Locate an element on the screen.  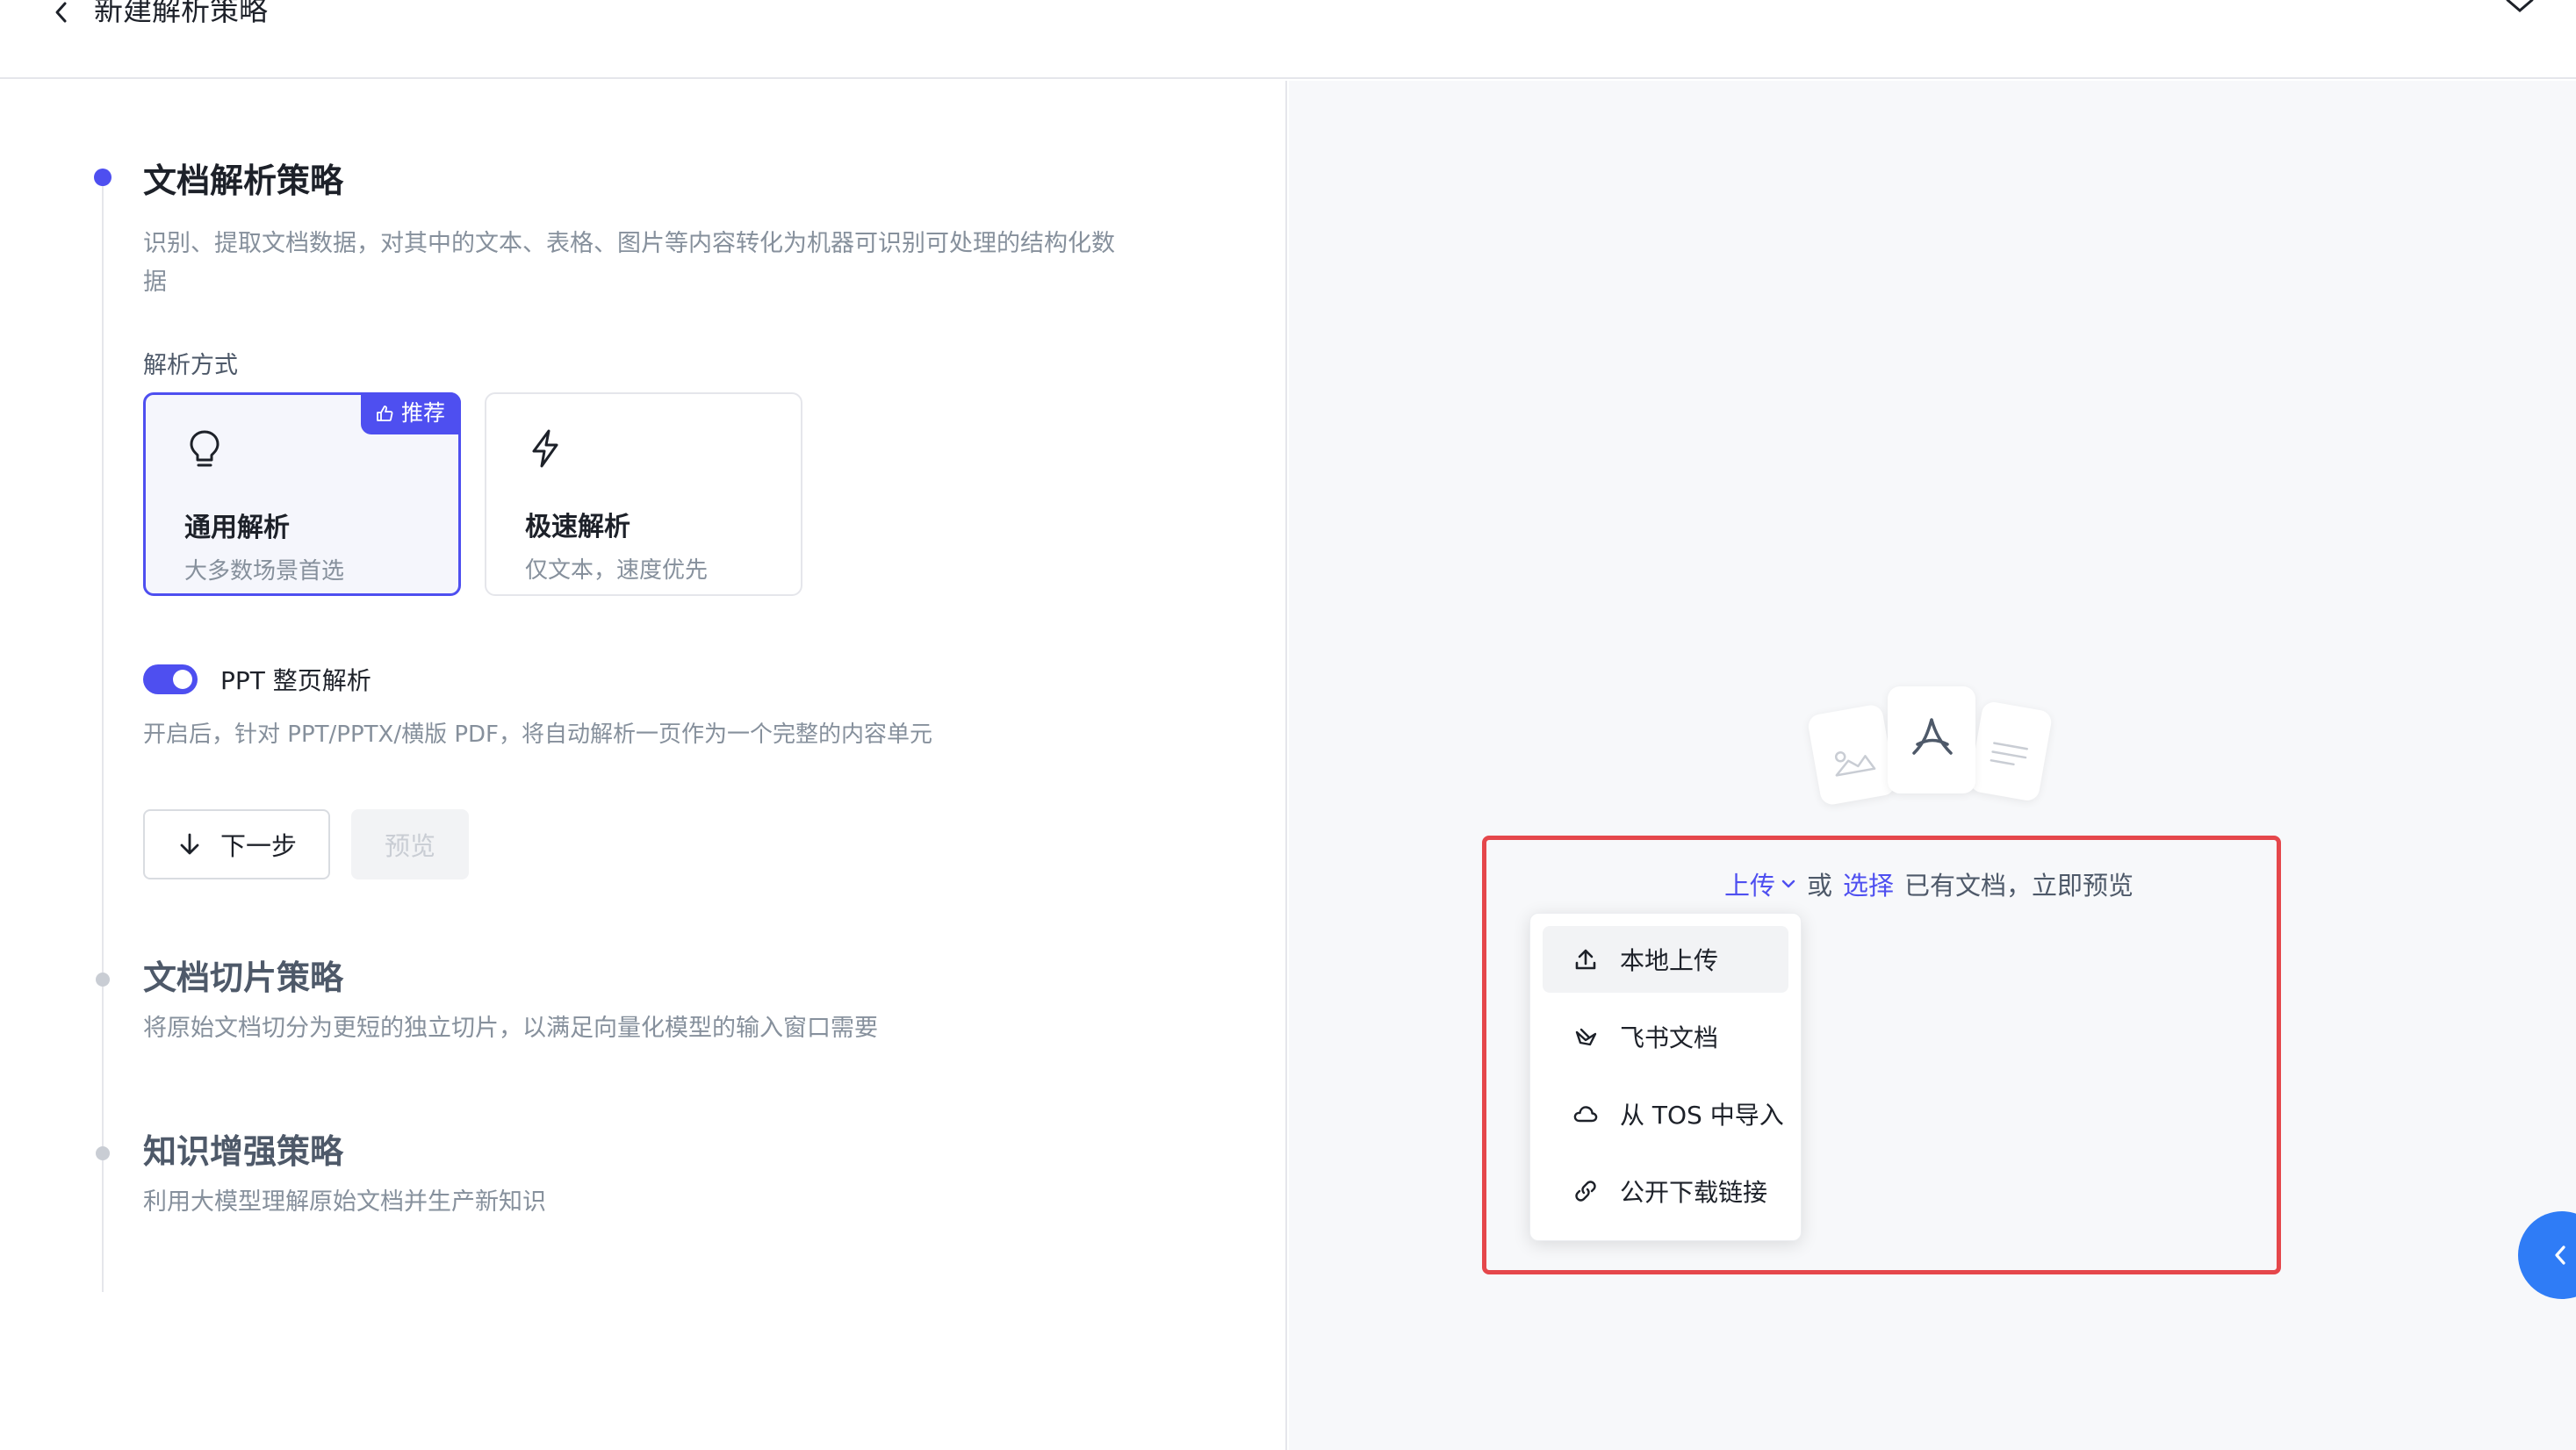
feishu-icon is located at coordinates (1586, 1037).